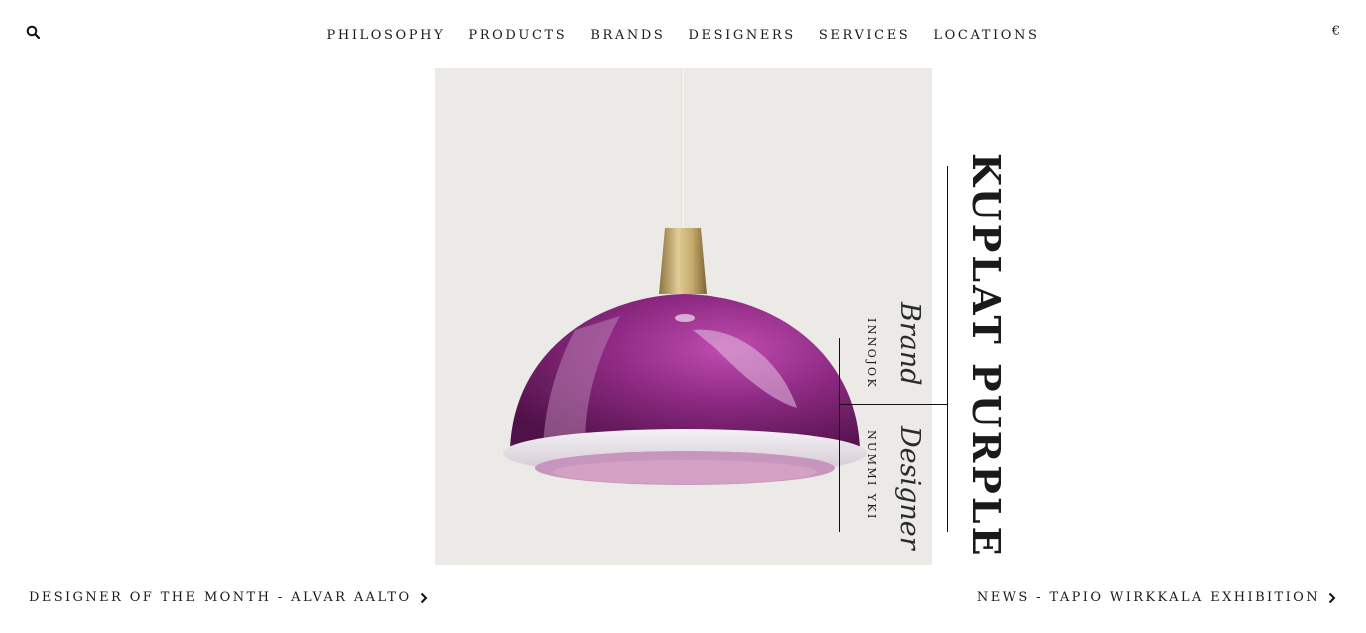 This screenshot has height=633, width=1366. Describe the element at coordinates (909, 344) in the screenshot. I see `brand-heading: Brand` at that location.